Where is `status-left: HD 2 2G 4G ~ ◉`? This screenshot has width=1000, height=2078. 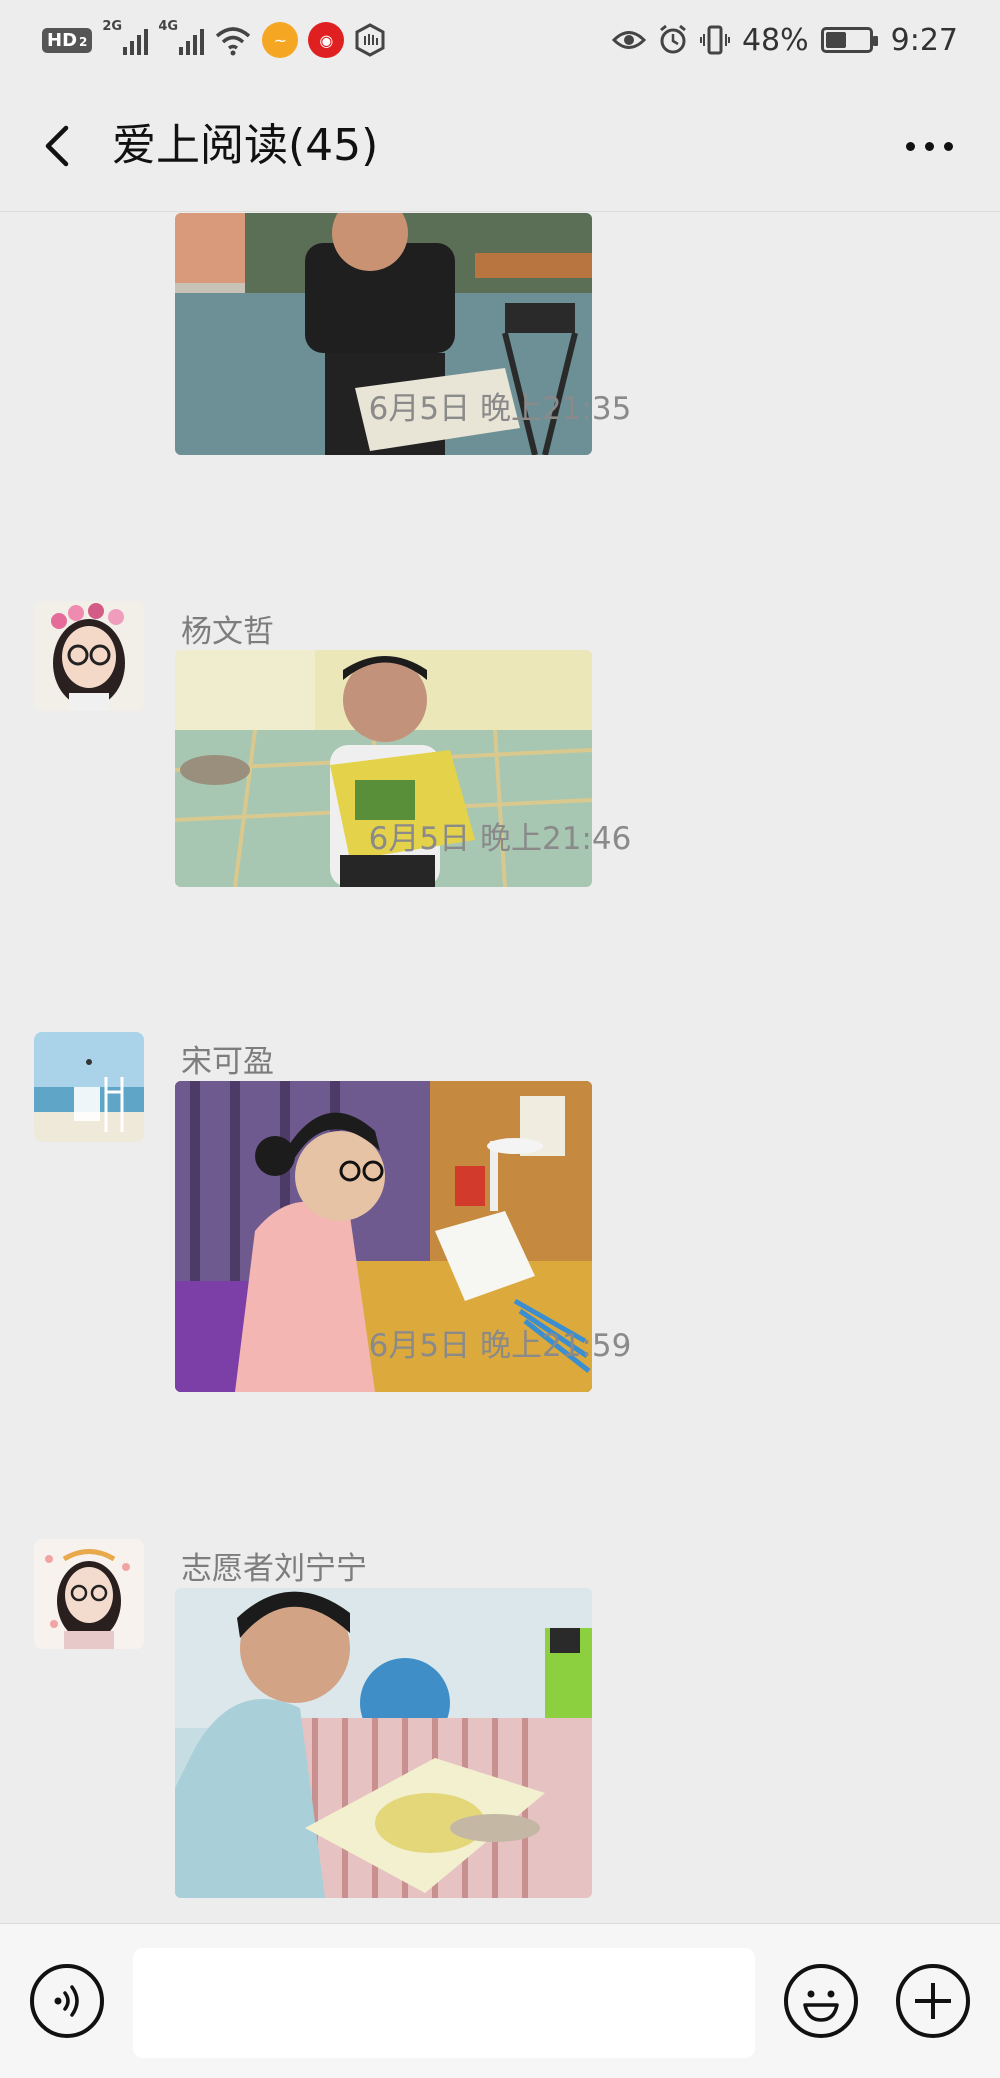 status-left: HD 2 2G 4G ~ ◉ is located at coordinates (214, 40).